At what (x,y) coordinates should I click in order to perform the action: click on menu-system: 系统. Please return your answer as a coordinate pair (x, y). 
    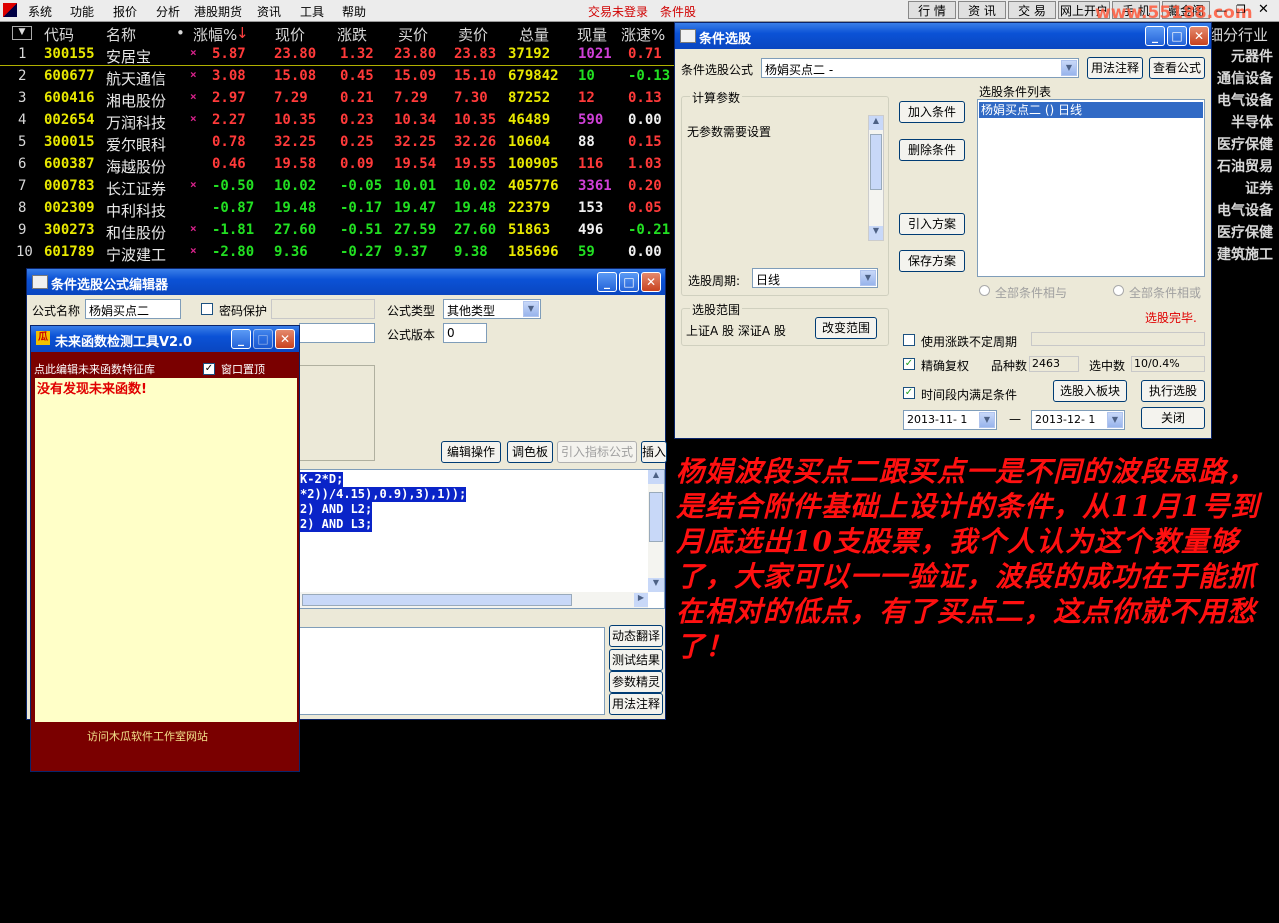
    Looking at the image, I should click on (40, 11).